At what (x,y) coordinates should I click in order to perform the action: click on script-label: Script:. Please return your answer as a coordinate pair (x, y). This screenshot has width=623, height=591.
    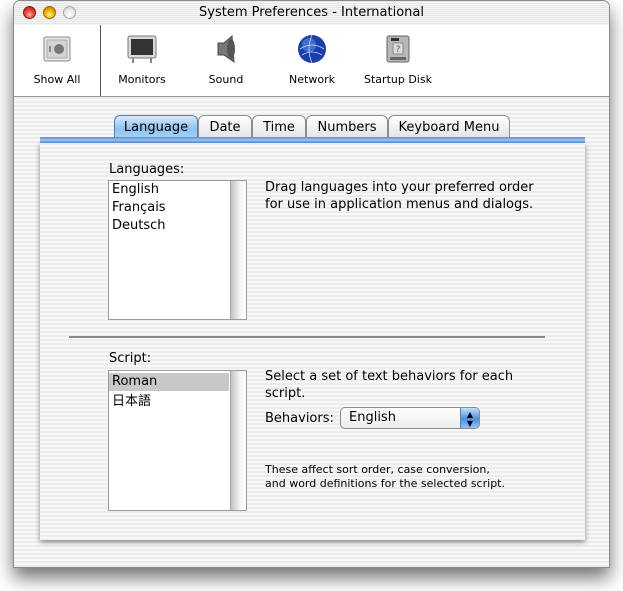
    Looking at the image, I should click on (130, 358).